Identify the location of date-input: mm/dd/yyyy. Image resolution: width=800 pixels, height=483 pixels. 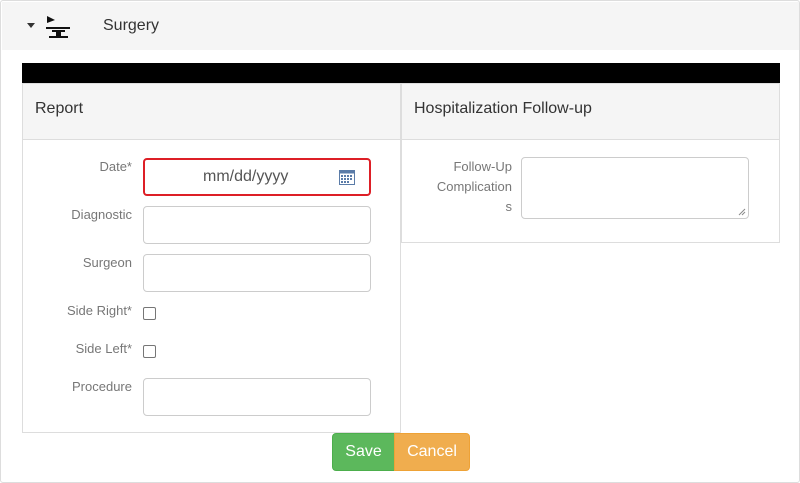
(257, 177).